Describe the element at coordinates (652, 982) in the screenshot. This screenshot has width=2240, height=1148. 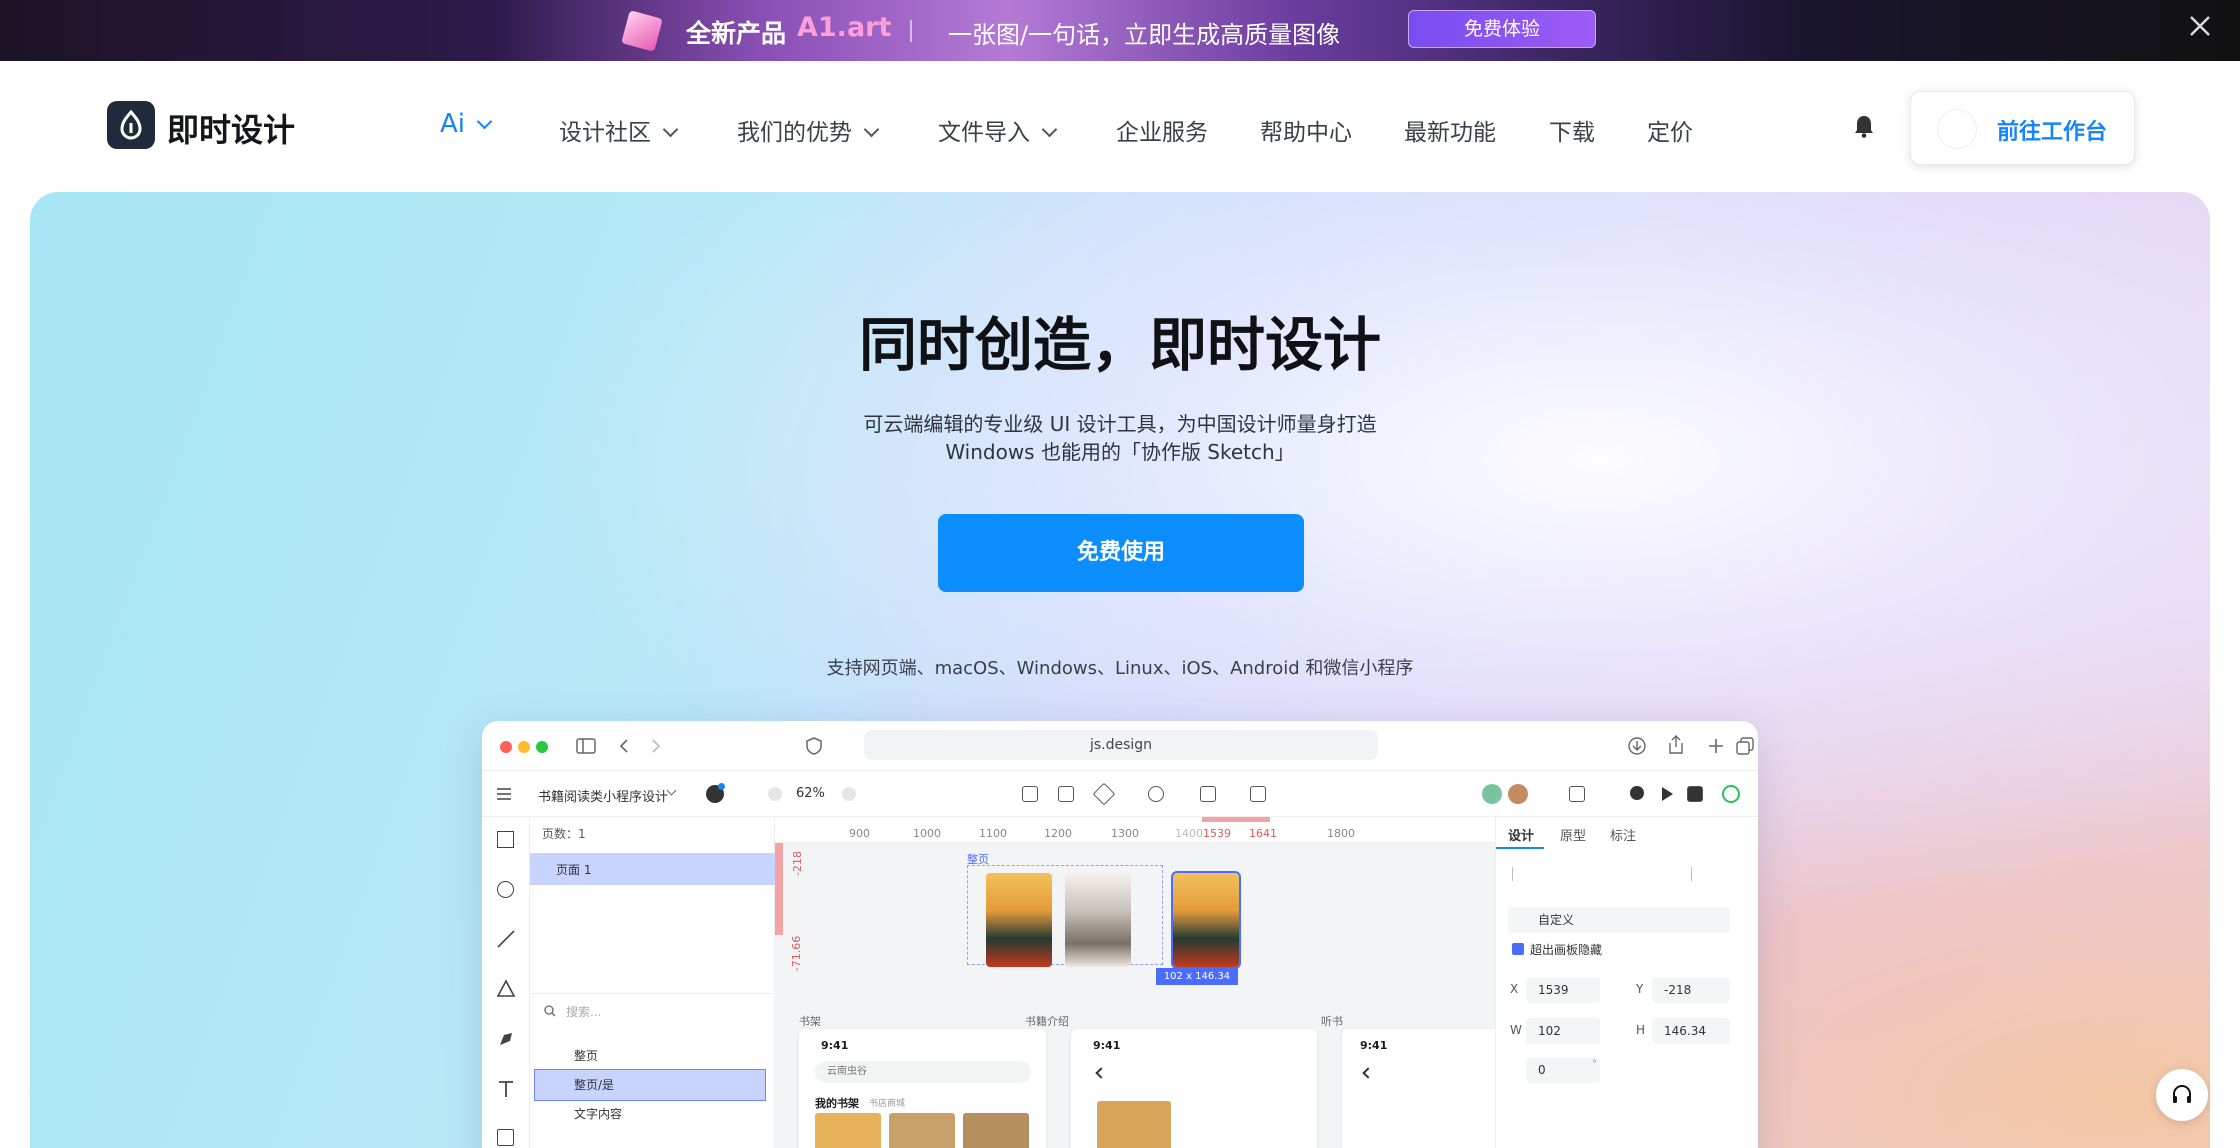
I see `layers-panel: 页数：1 页面 1 搜索... 整页 整页/是 文字内容` at that location.